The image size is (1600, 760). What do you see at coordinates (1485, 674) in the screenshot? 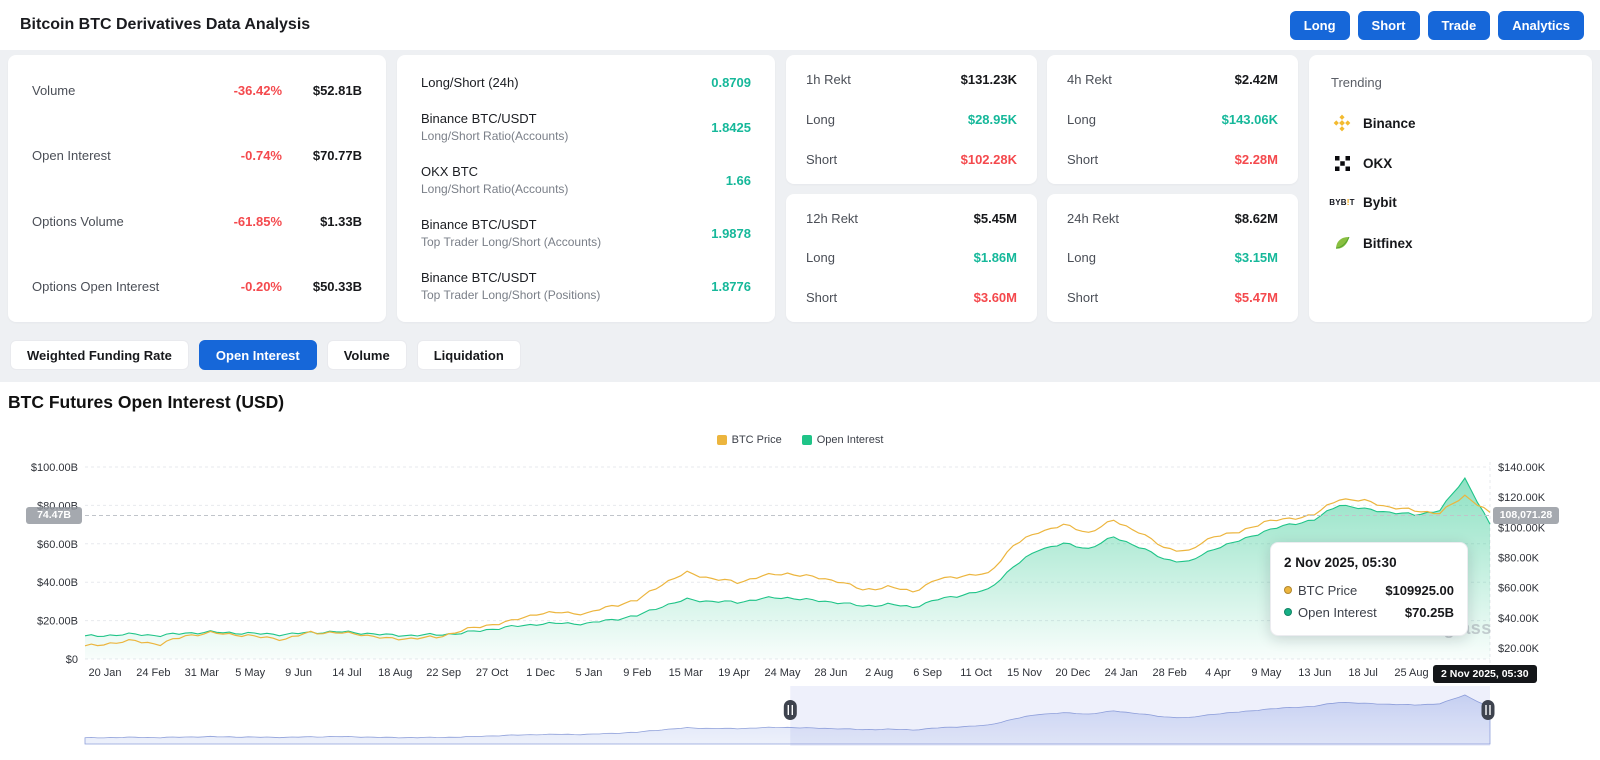
I see `crosshair-date-badge: 2 Nov 2025, 05:30` at bounding box center [1485, 674].